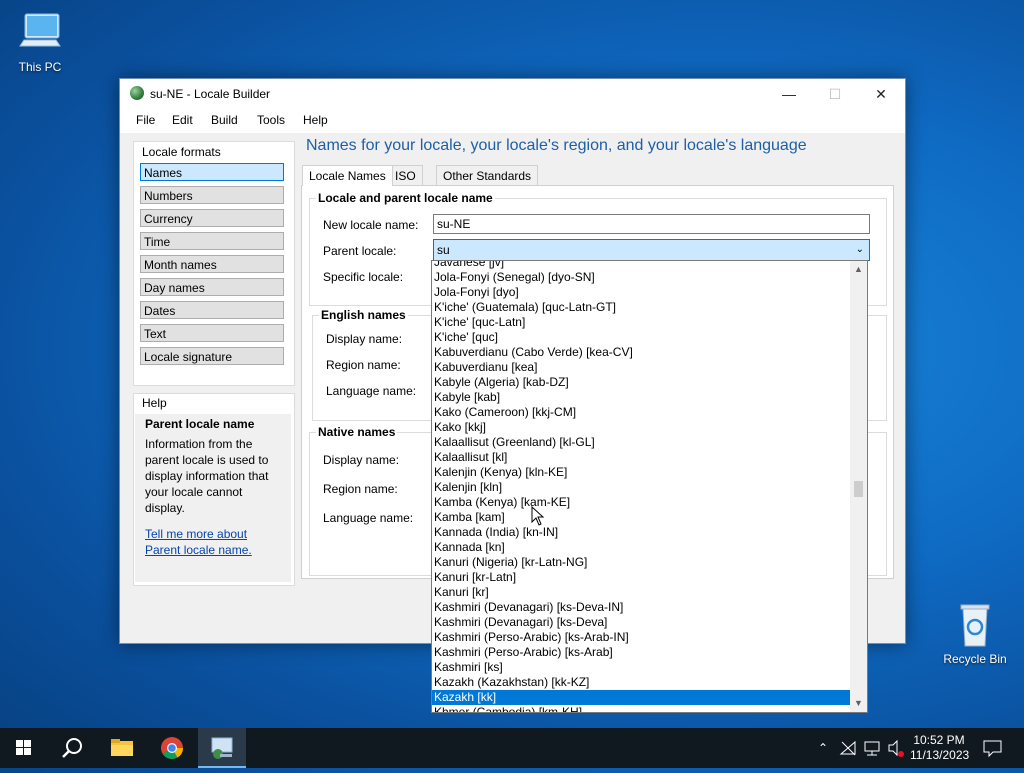 The width and height of the screenshot is (1024, 773). What do you see at coordinates (641, 637) in the screenshot?
I see `dropdown-item: Kashmiri (Perso-Arabic) [ks-Arab-IN]` at bounding box center [641, 637].